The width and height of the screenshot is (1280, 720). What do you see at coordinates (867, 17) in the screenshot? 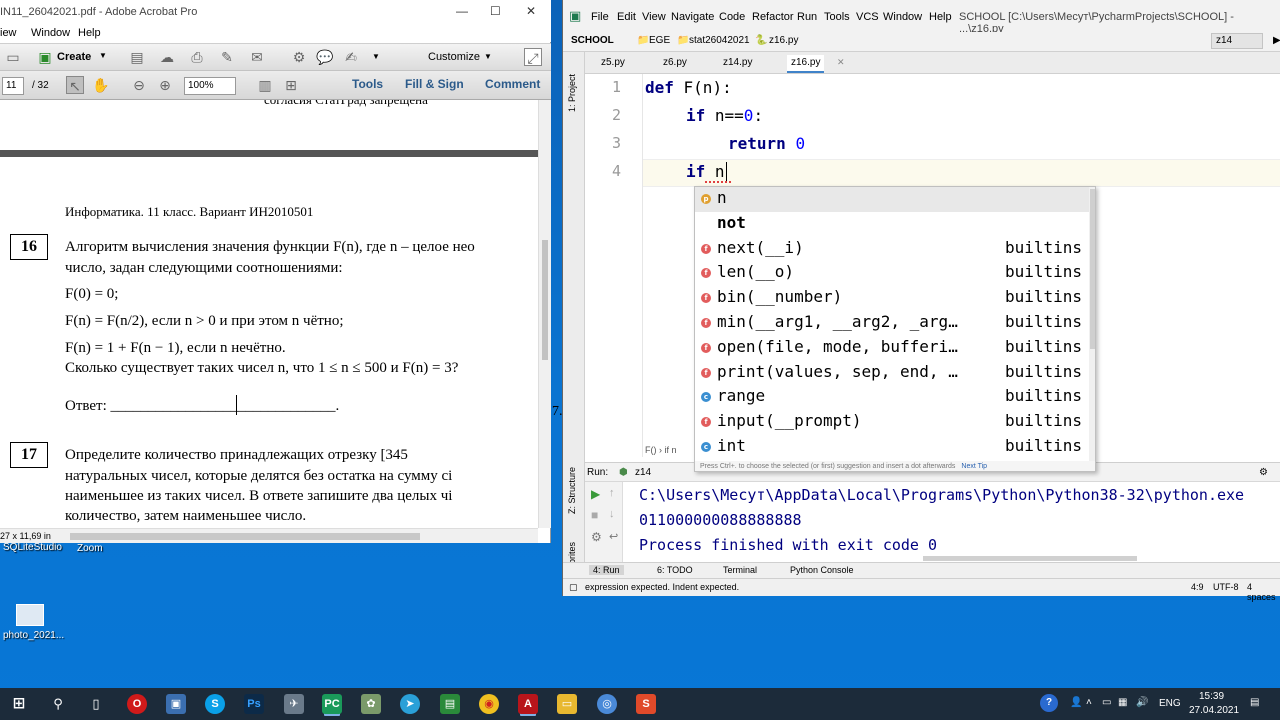
I see `menu-vcs: VCS` at bounding box center [867, 17].